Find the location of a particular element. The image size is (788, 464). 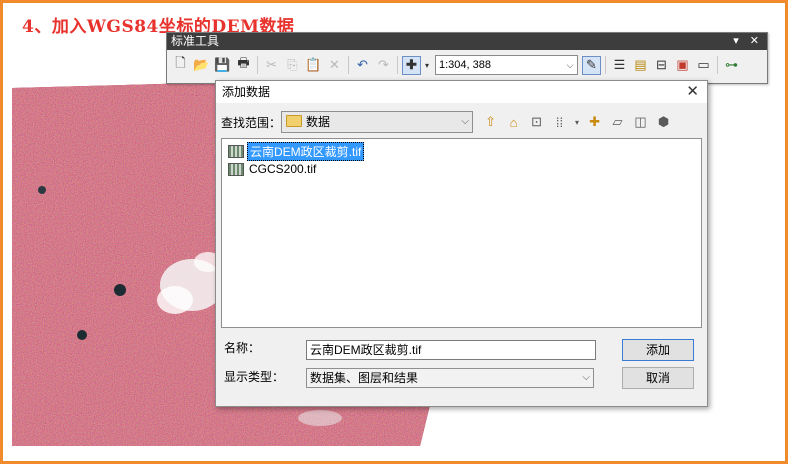

catalog-icon: ▤ is located at coordinates (640, 65).